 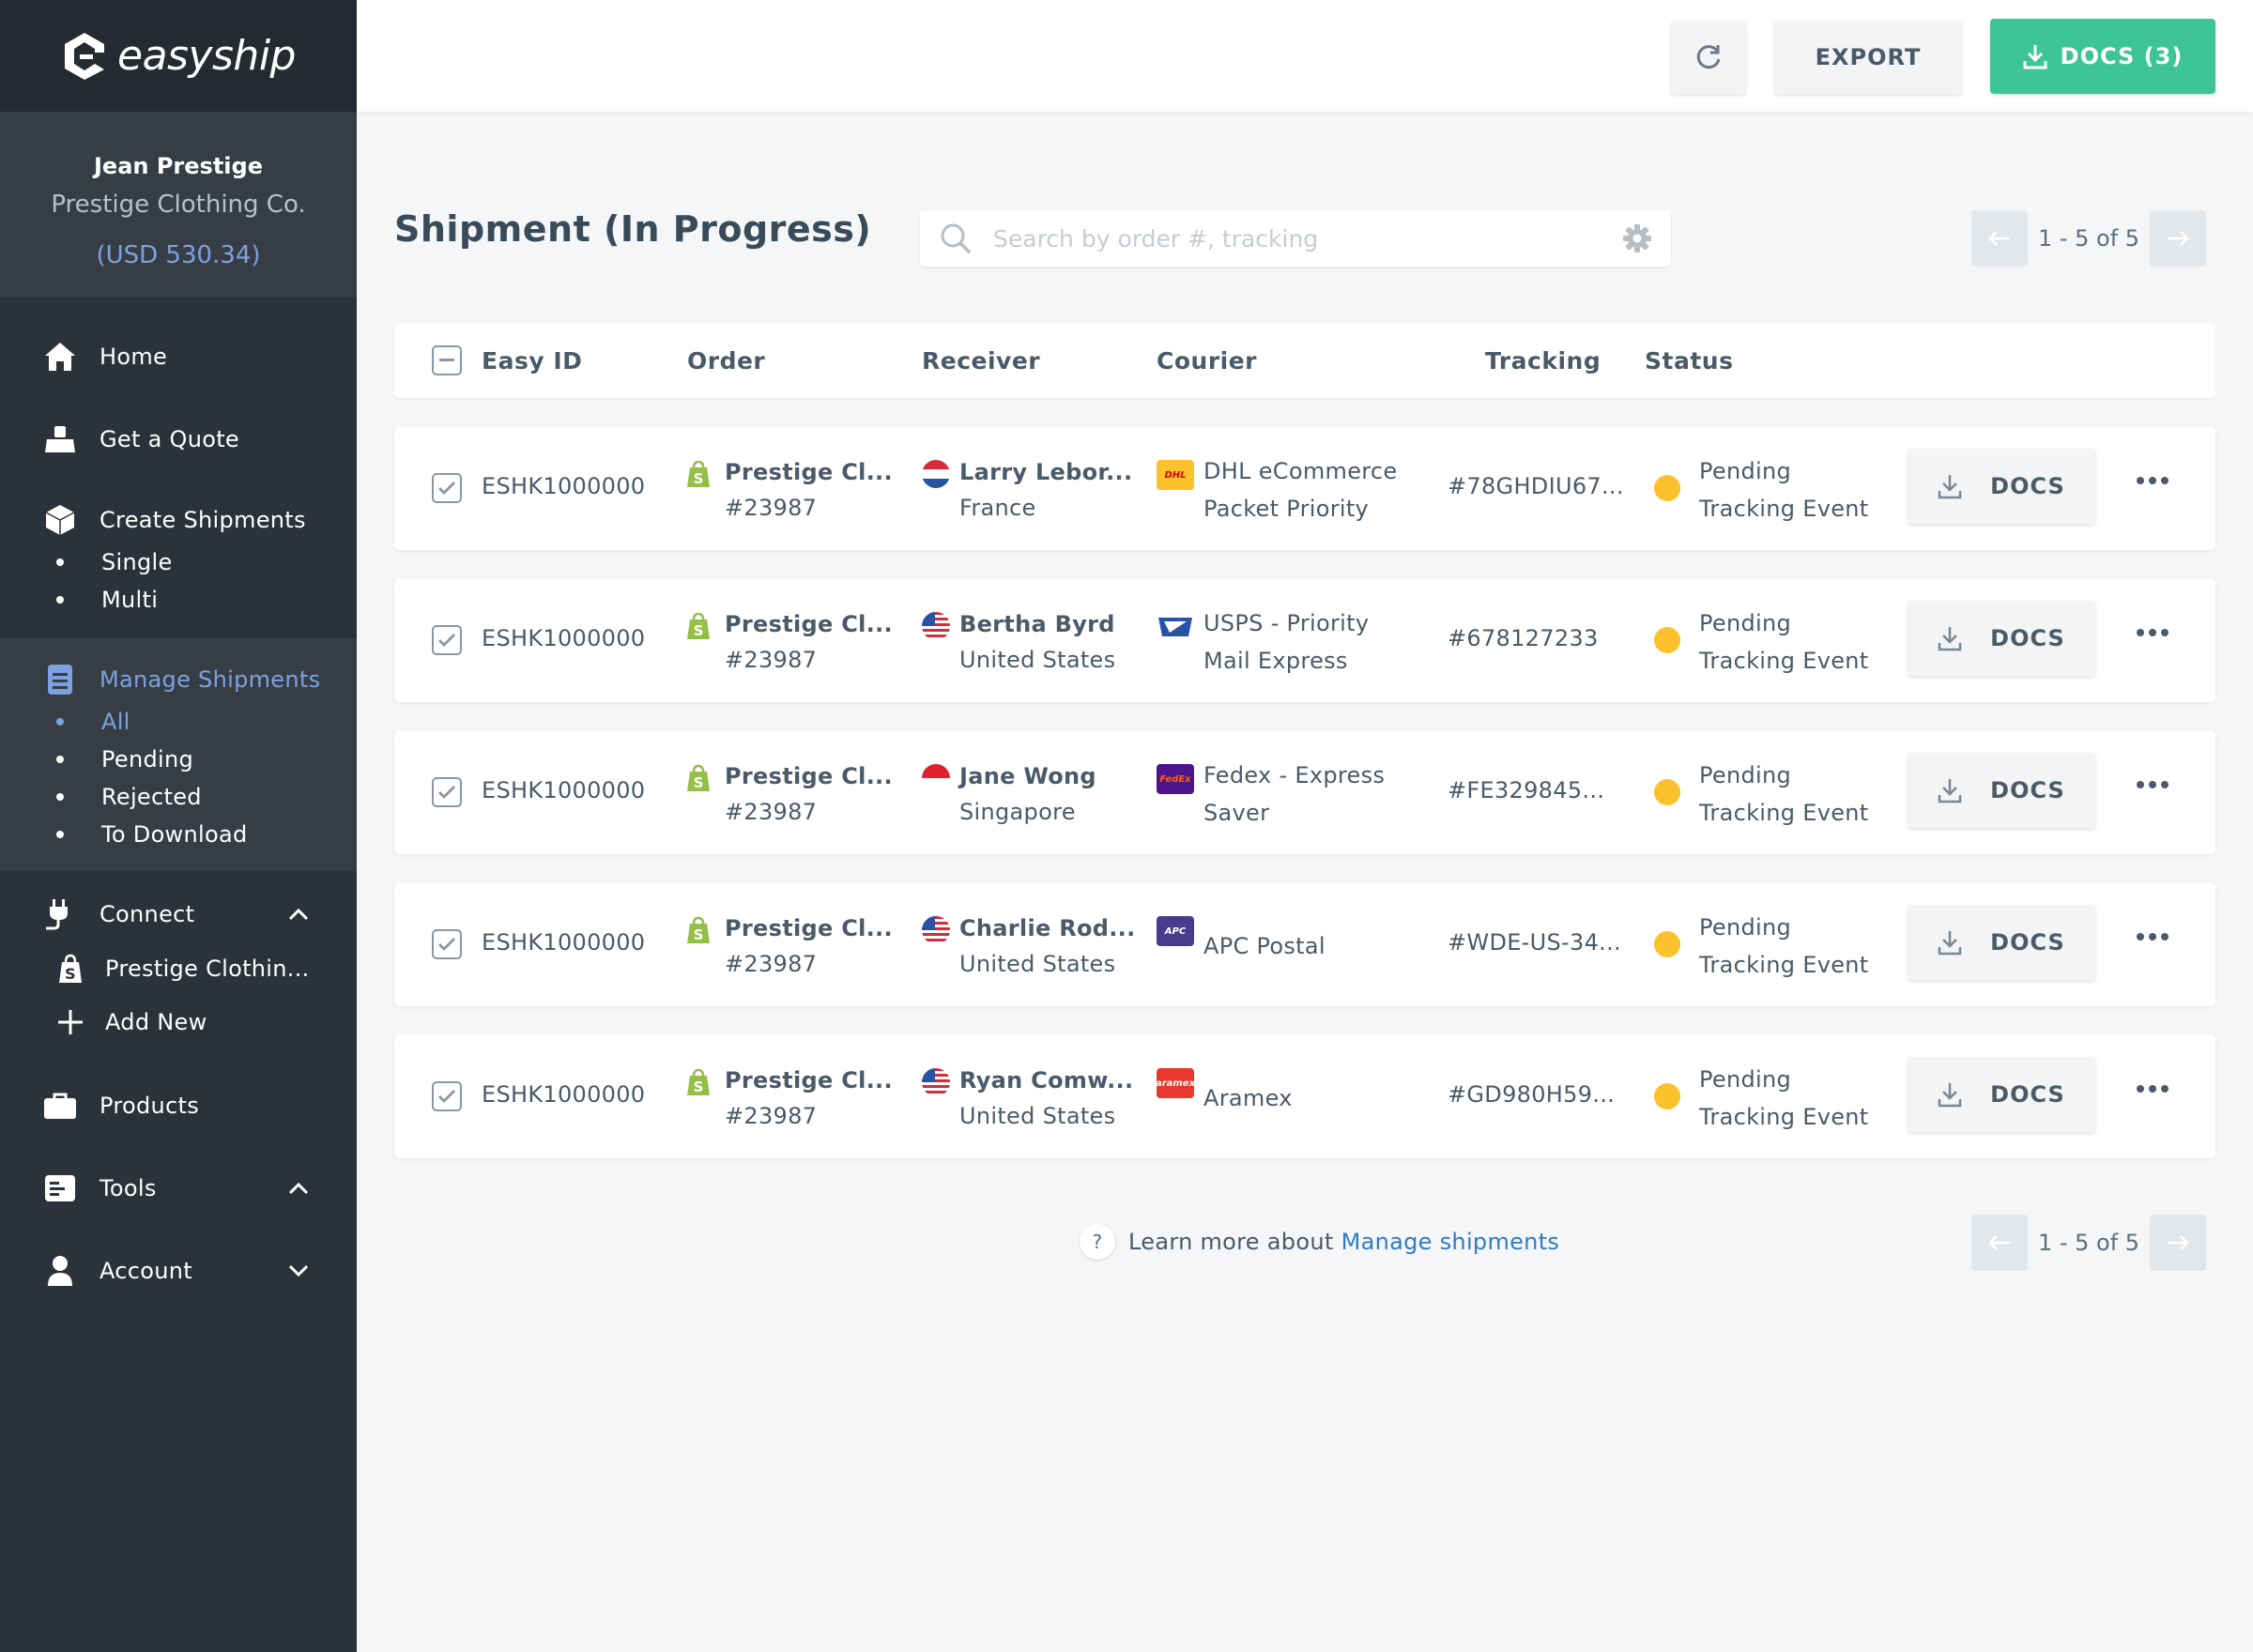 I want to click on export-button: EXPORT, so click(x=1868, y=57).